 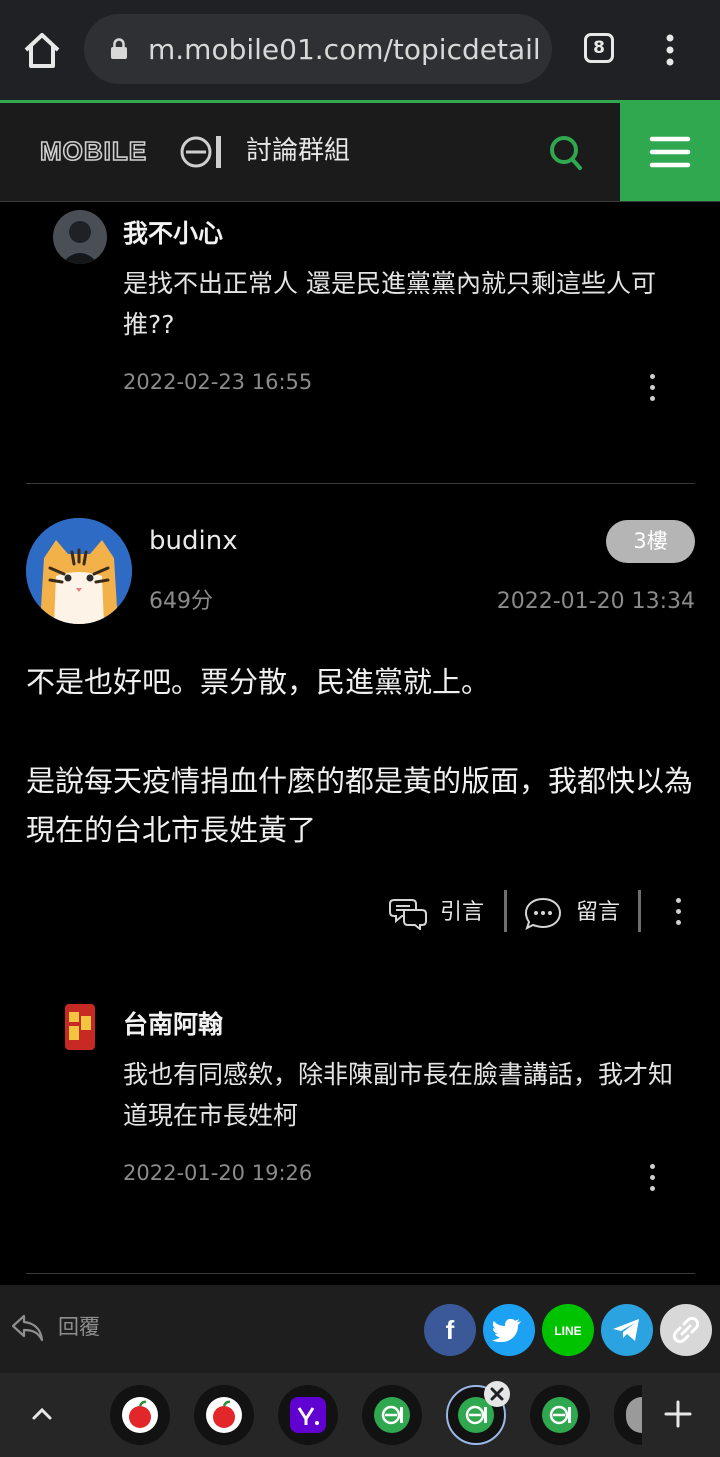 I want to click on floor-badge: 3樓, so click(x=650, y=541).